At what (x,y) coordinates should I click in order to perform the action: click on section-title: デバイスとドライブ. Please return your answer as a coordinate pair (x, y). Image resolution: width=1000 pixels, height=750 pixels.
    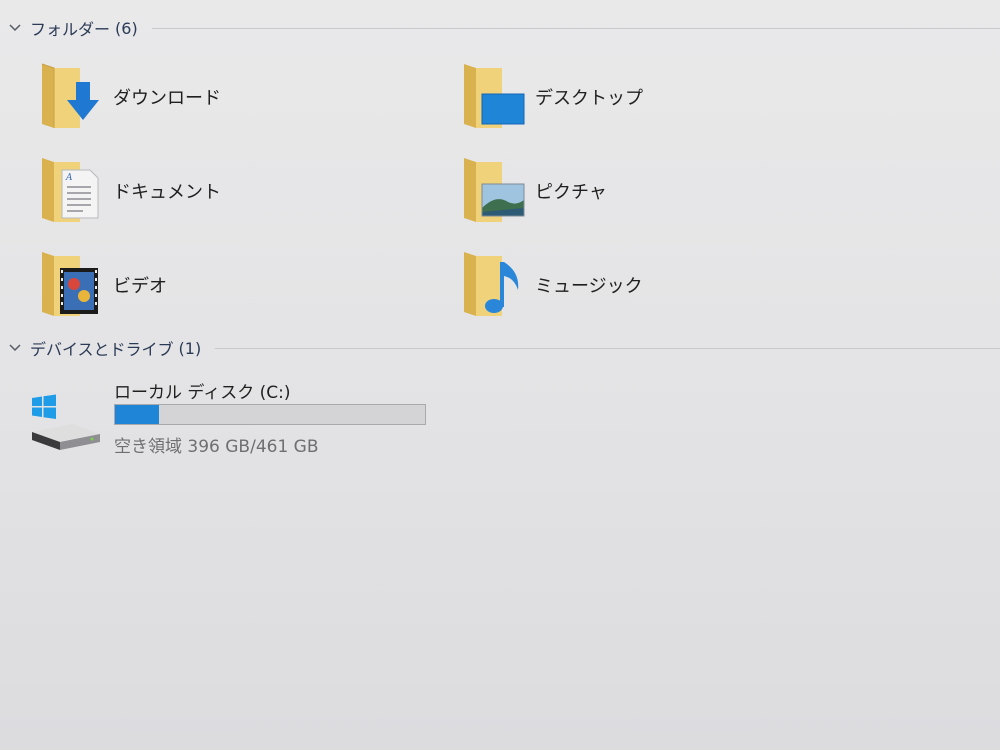
    Looking at the image, I should click on (102, 349).